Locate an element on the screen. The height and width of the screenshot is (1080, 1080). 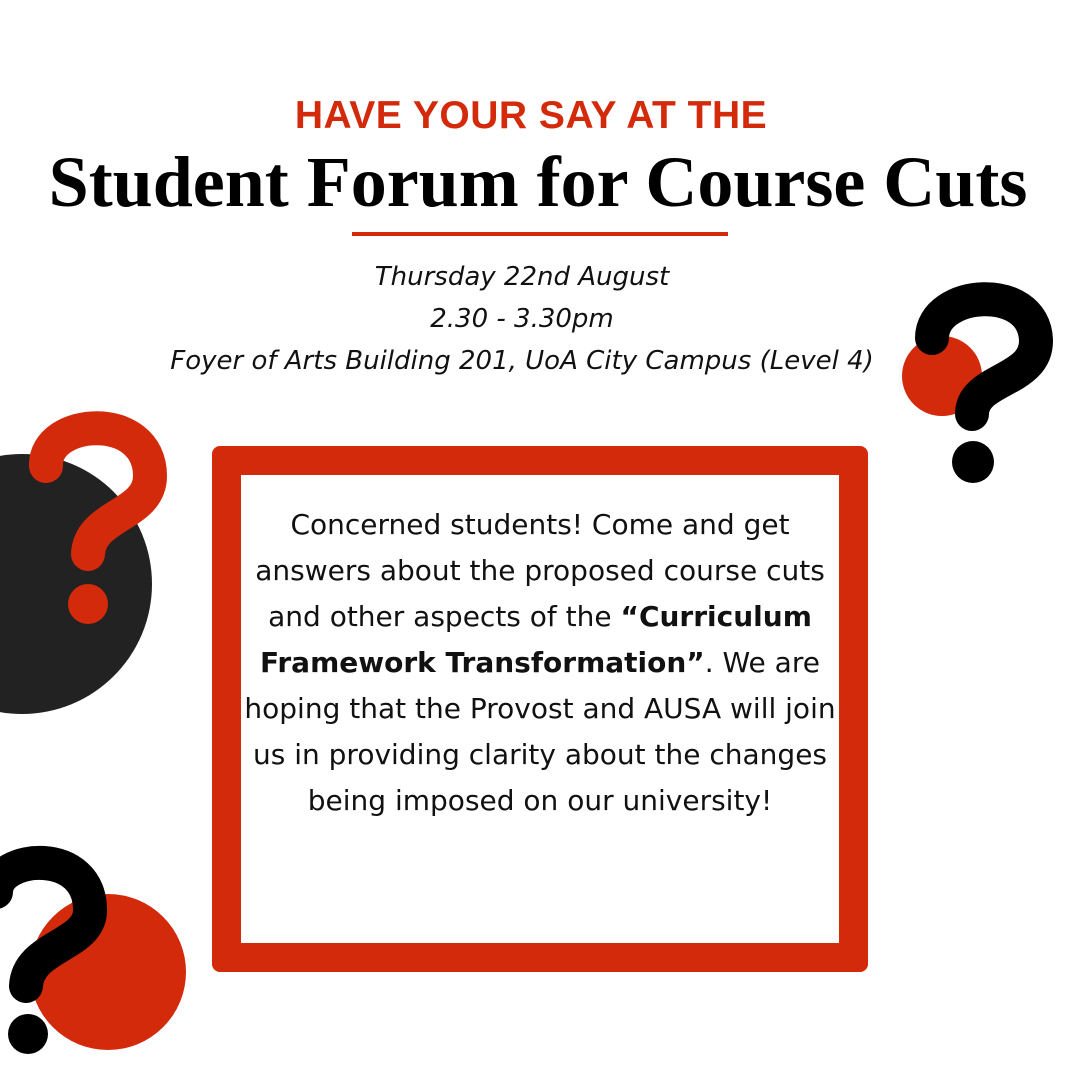
event-date: Thursday 22nd August is located at coordinates (522, 277).